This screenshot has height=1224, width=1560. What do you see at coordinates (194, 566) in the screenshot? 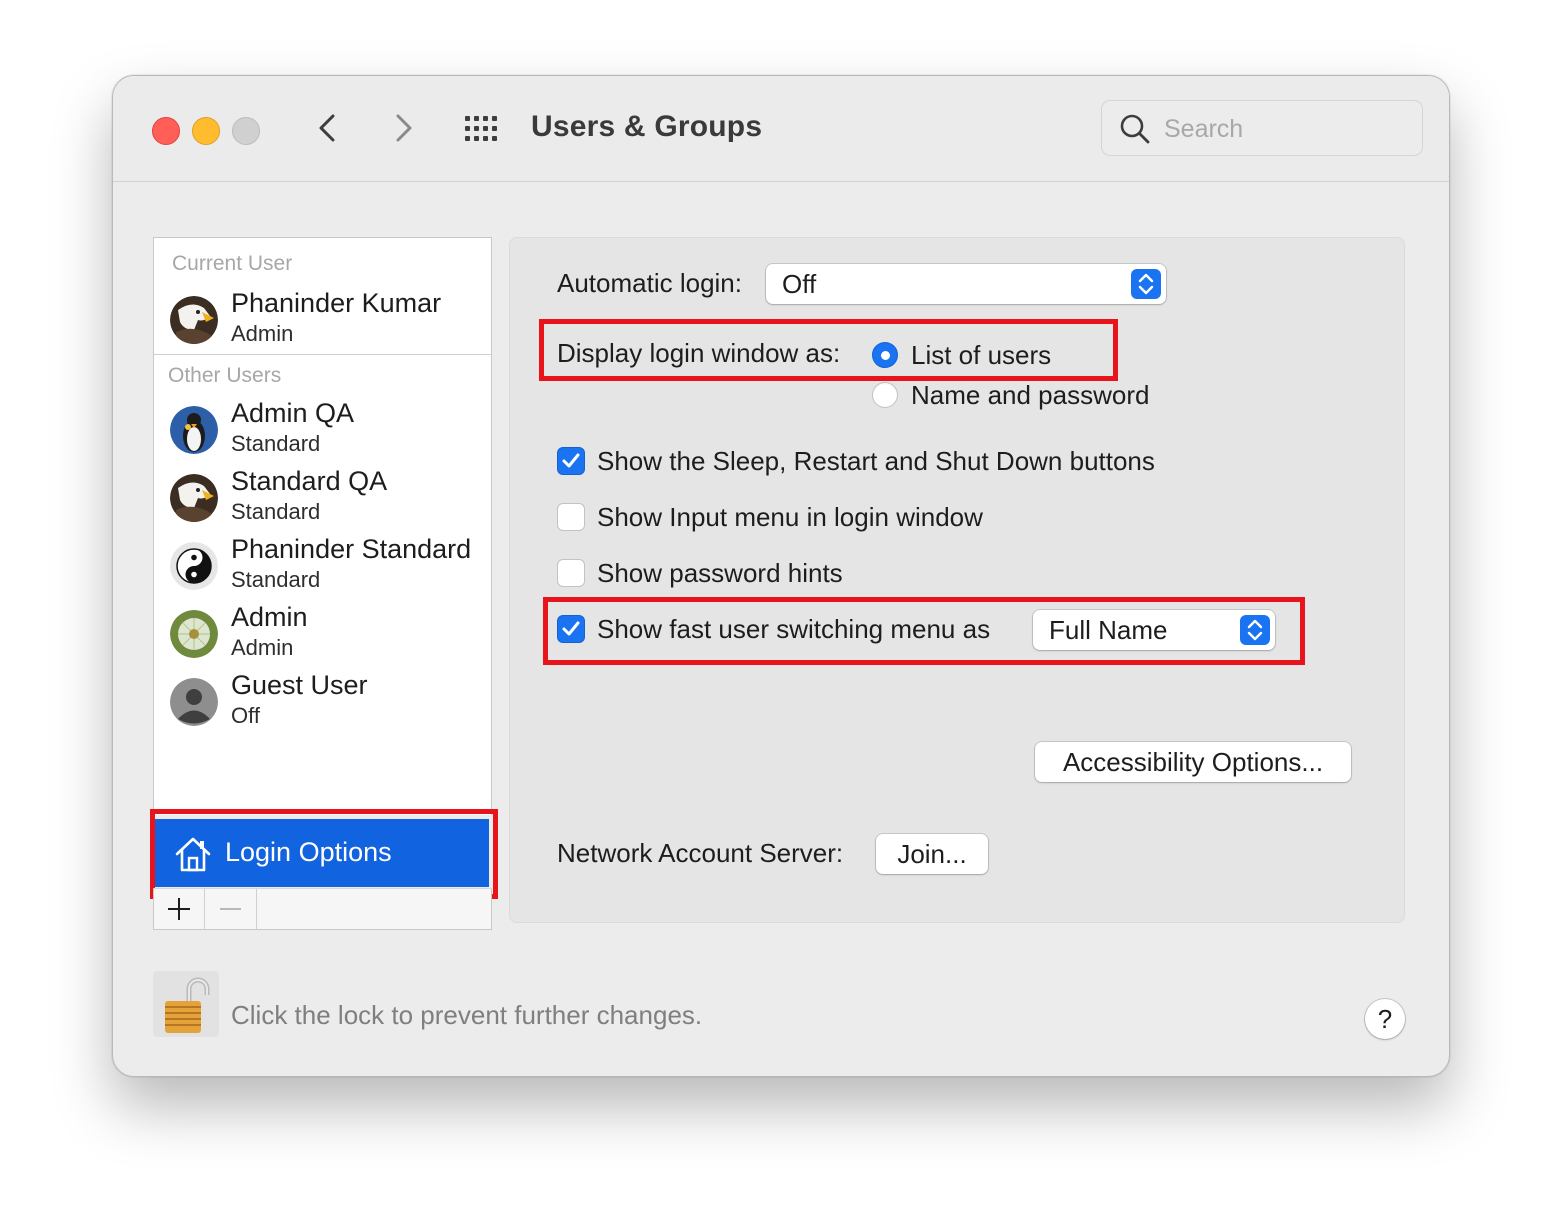
I see `yin-yang-avatar-icon` at bounding box center [194, 566].